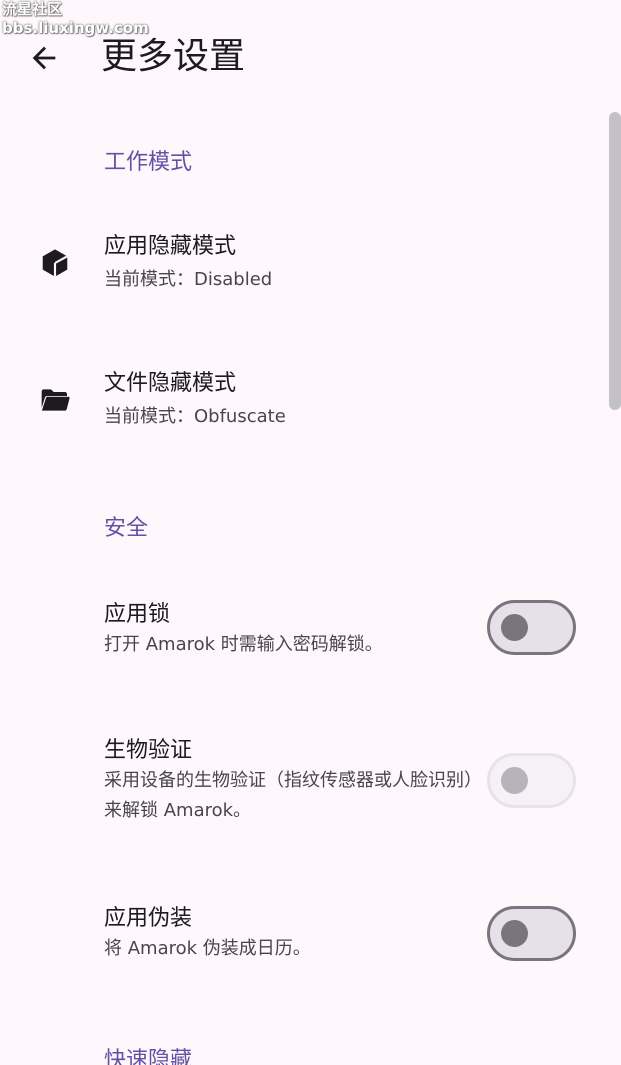 The width and height of the screenshot is (621, 1065). I want to click on scrollbar-thumb, so click(615, 261).